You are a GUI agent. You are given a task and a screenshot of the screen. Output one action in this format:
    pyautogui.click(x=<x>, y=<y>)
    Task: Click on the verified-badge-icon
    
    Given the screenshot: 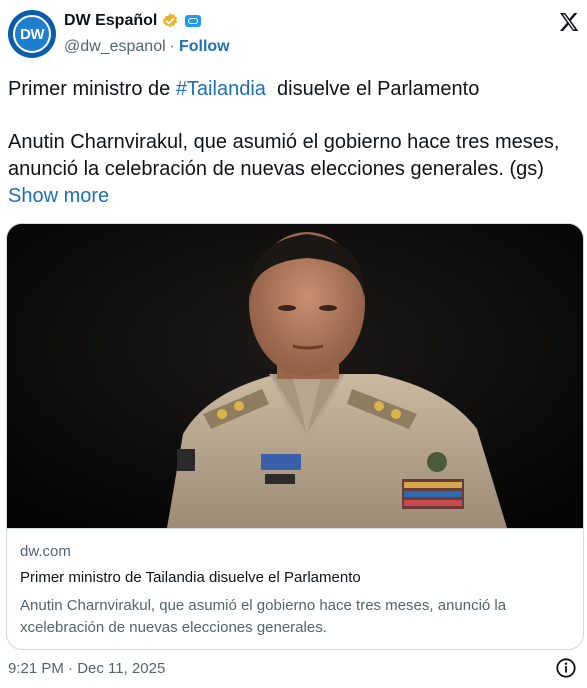 What is the action you would take?
    pyautogui.click(x=170, y=21)
    